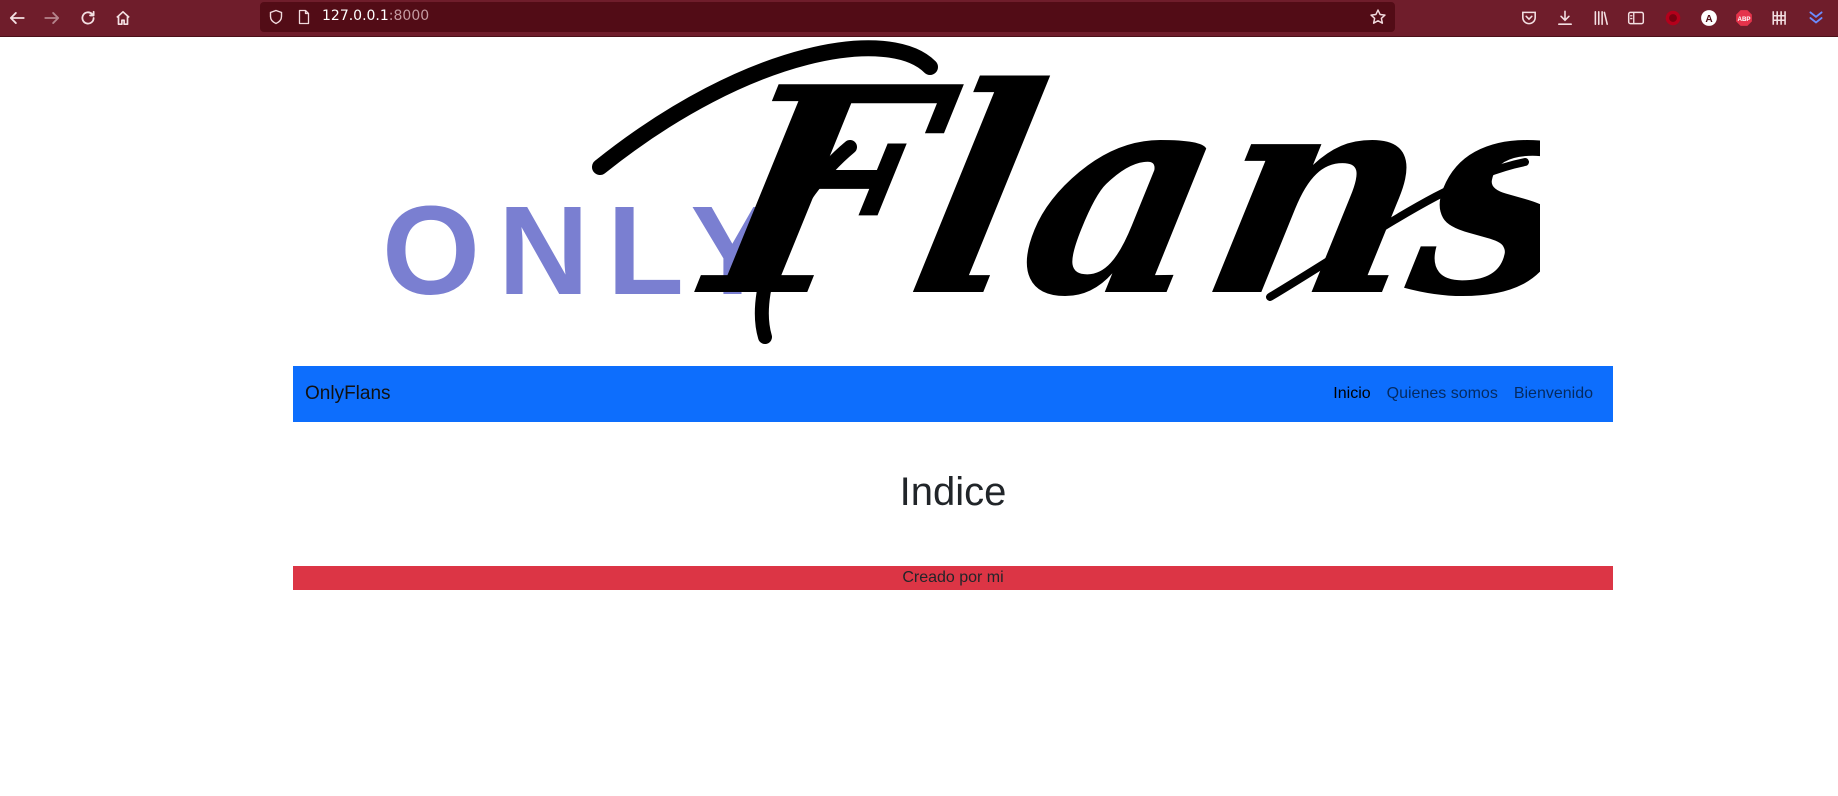 The image size is (1838, 796). I want to click on navbar-brand: OnlyFlans, so click(348, 394).